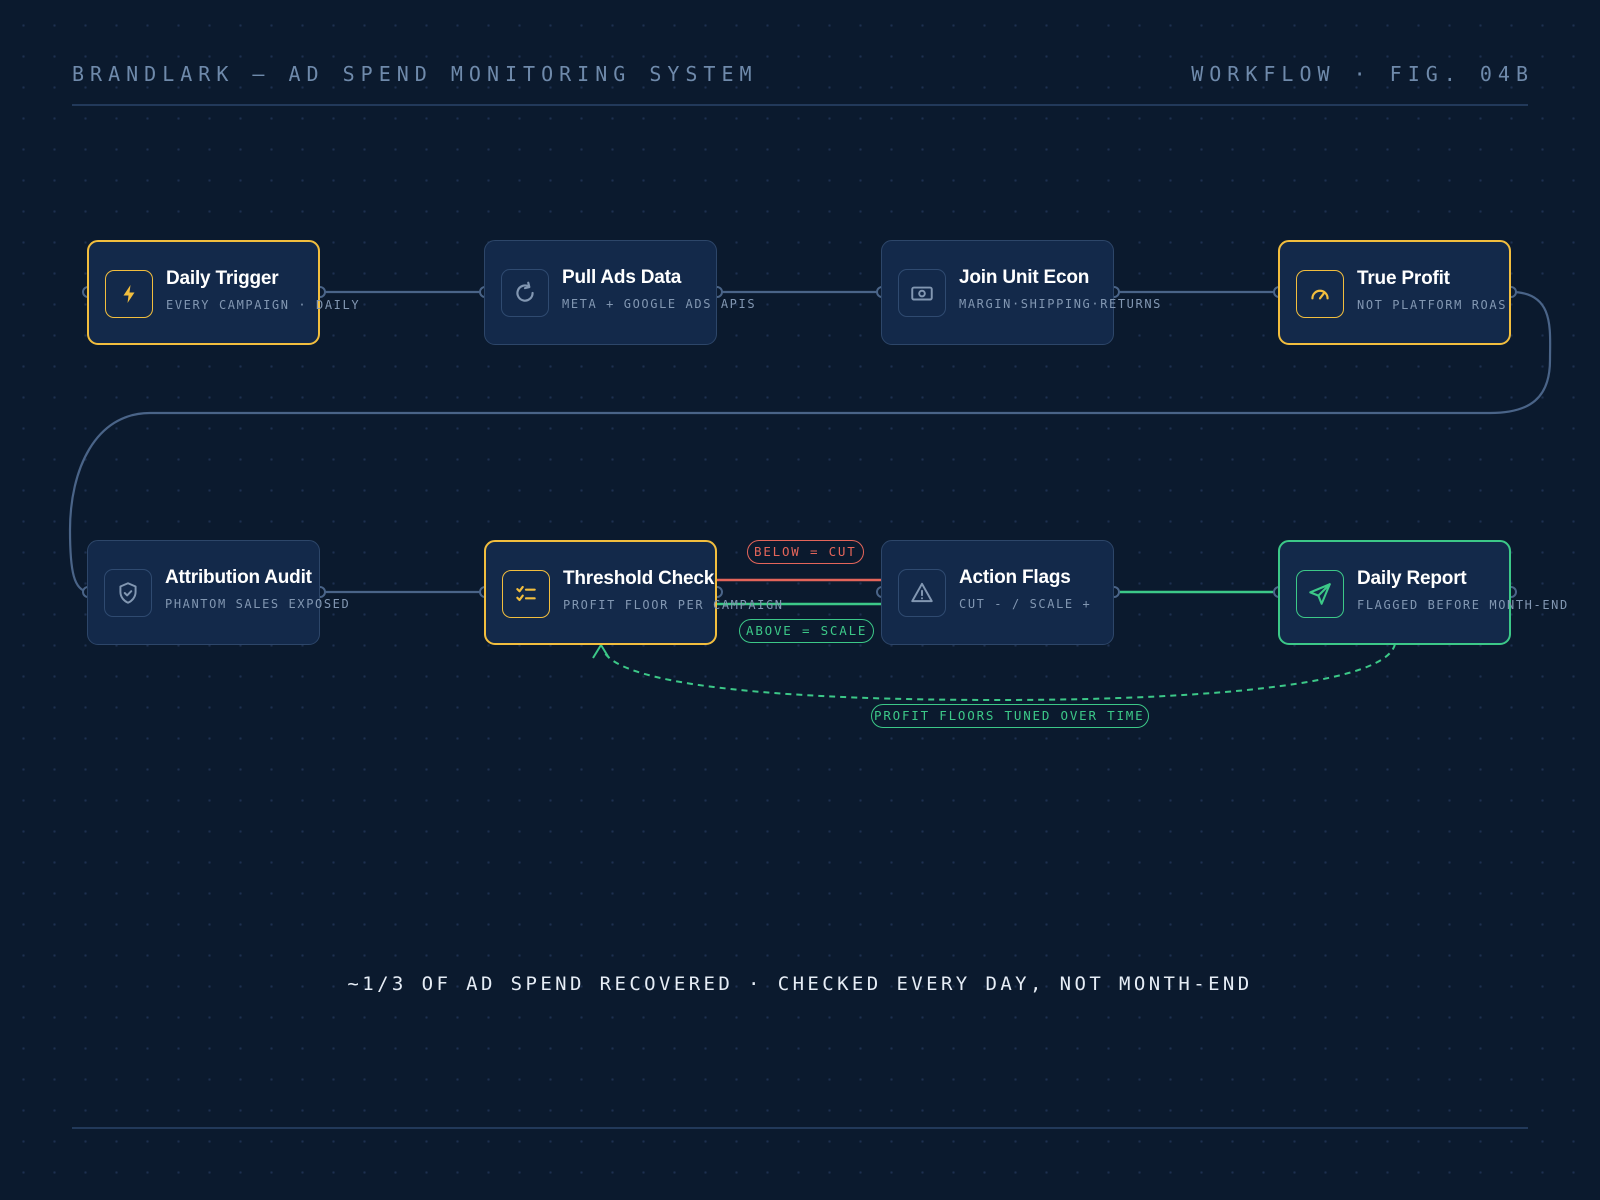  Describe the element at coordinates (659, 304) in the screenshot. I see `node-subtitle: META + GOOGLE ADS APIS` at that location.